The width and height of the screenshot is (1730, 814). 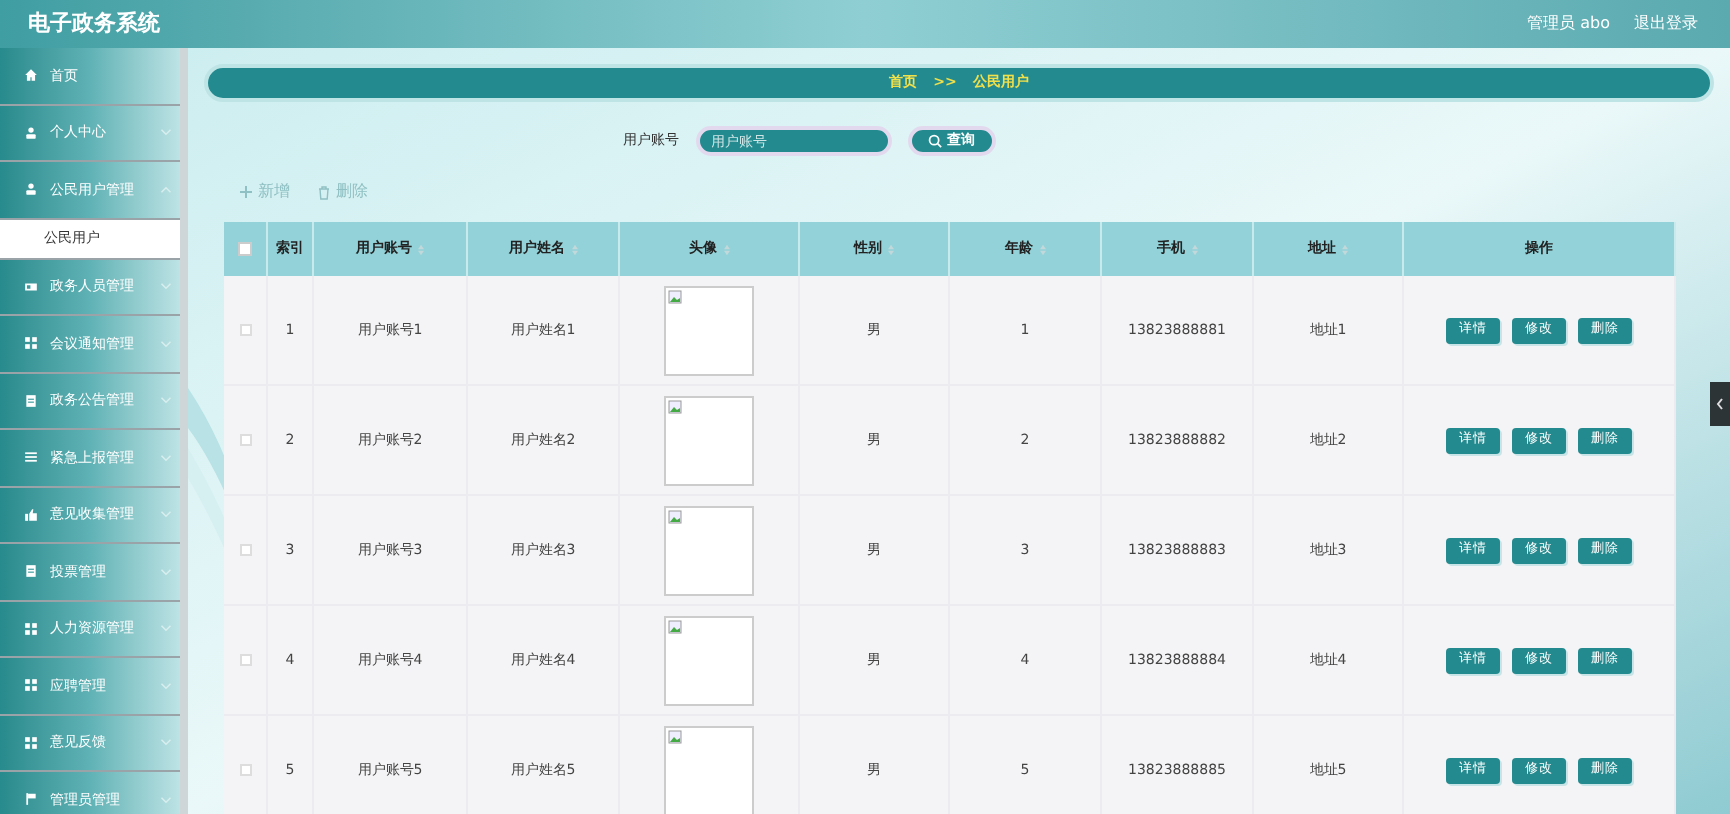 What do you see at coordinates (1666, 24) in the screenshot?
I see `logout-link: 退出登录` at bounding box center [1666, 24].